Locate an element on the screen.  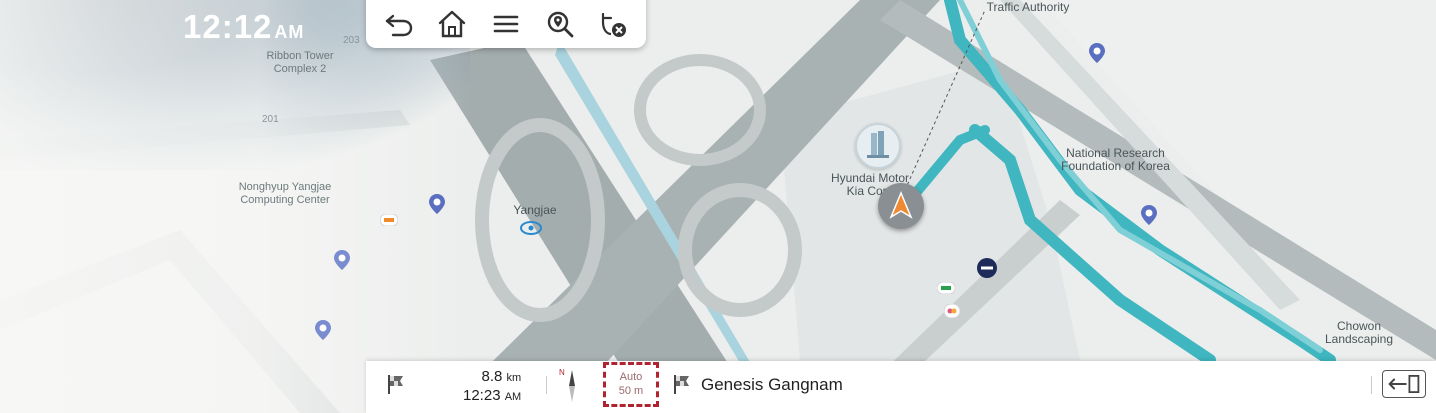
destination-name: Genesis Gangnam is located at coordinates (772, 385).